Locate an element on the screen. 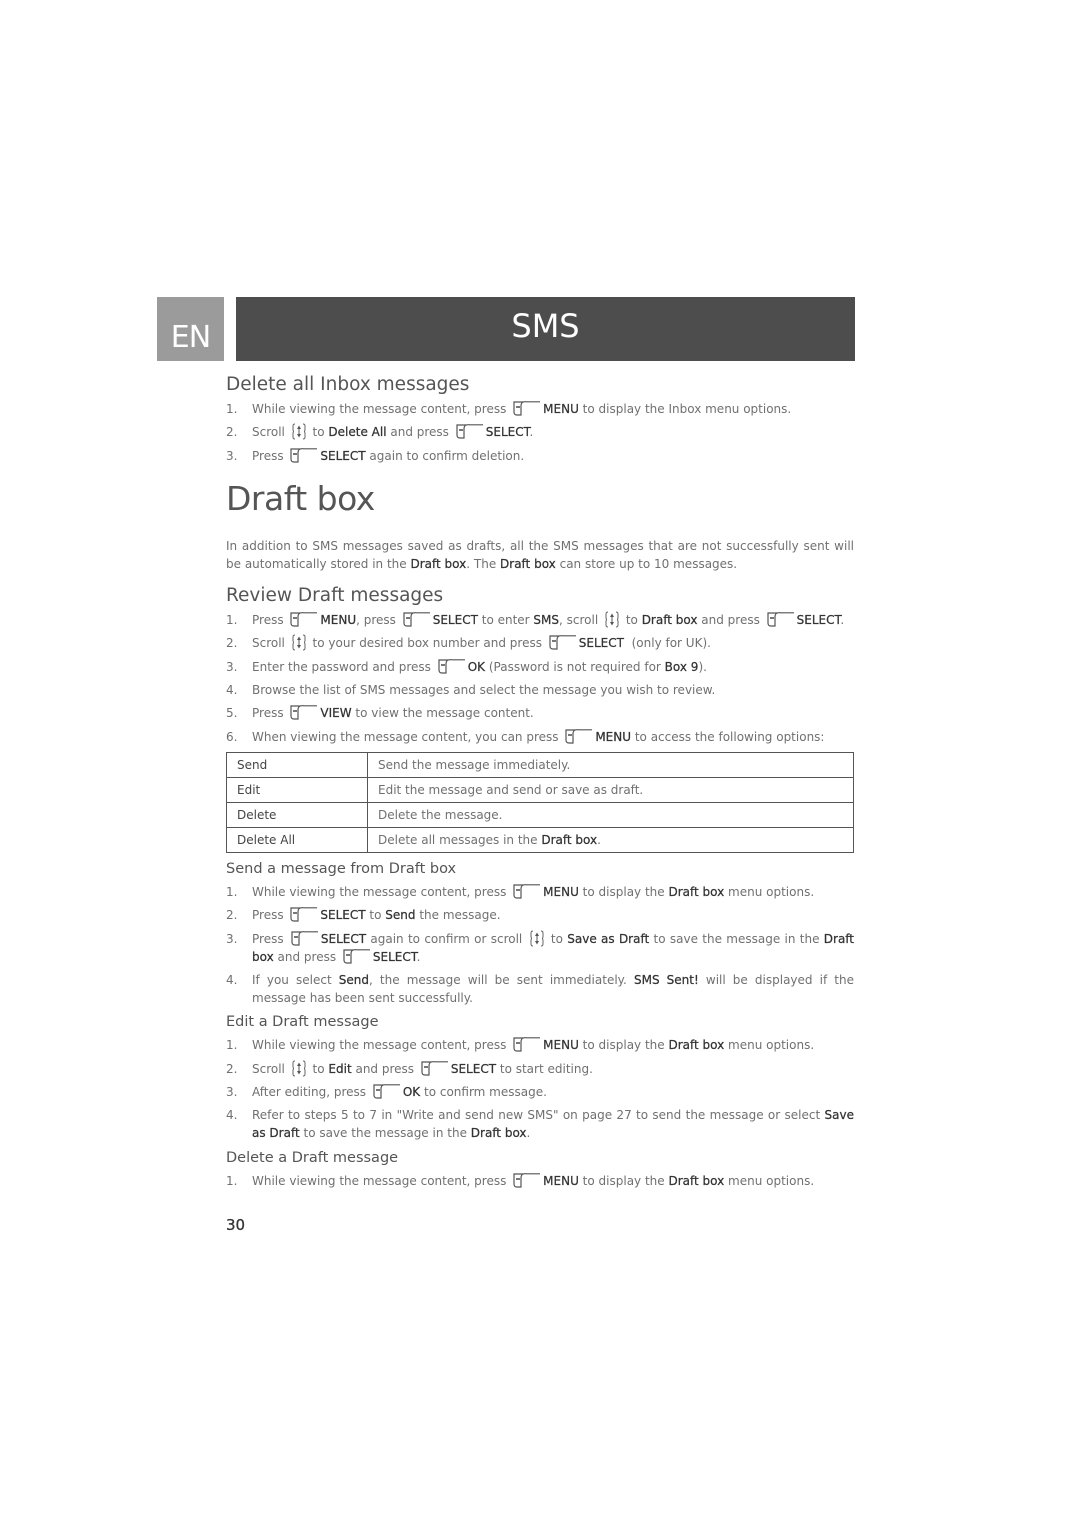  list-item: 2. Scroll to Delete All and press SELECT. is located at coordinates (540, 432).